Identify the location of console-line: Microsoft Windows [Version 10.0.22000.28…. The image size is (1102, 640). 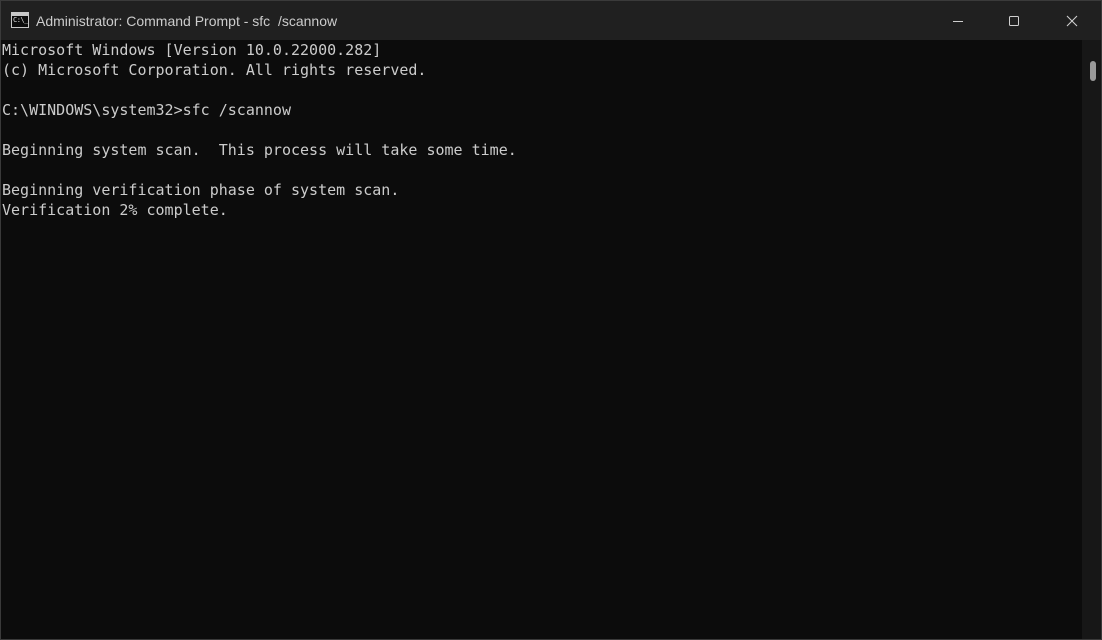
(192, 50).